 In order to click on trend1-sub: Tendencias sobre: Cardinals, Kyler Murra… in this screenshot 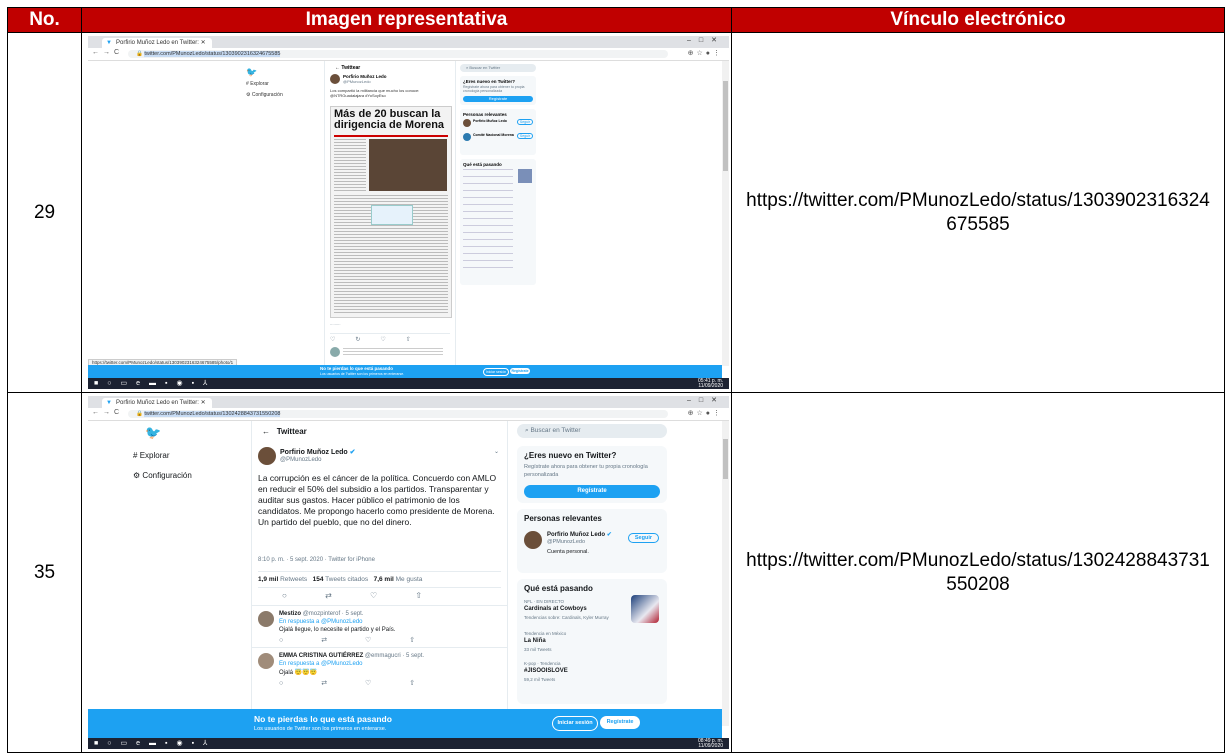, I will do `click(566, 617)`.